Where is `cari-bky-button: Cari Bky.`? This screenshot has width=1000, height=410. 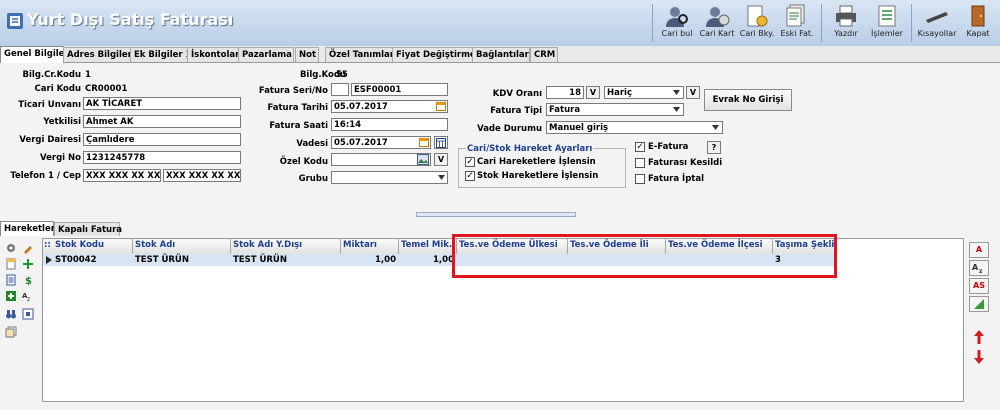 cari-bky-button: Cari Bky. is located at coordinates (757, 23).